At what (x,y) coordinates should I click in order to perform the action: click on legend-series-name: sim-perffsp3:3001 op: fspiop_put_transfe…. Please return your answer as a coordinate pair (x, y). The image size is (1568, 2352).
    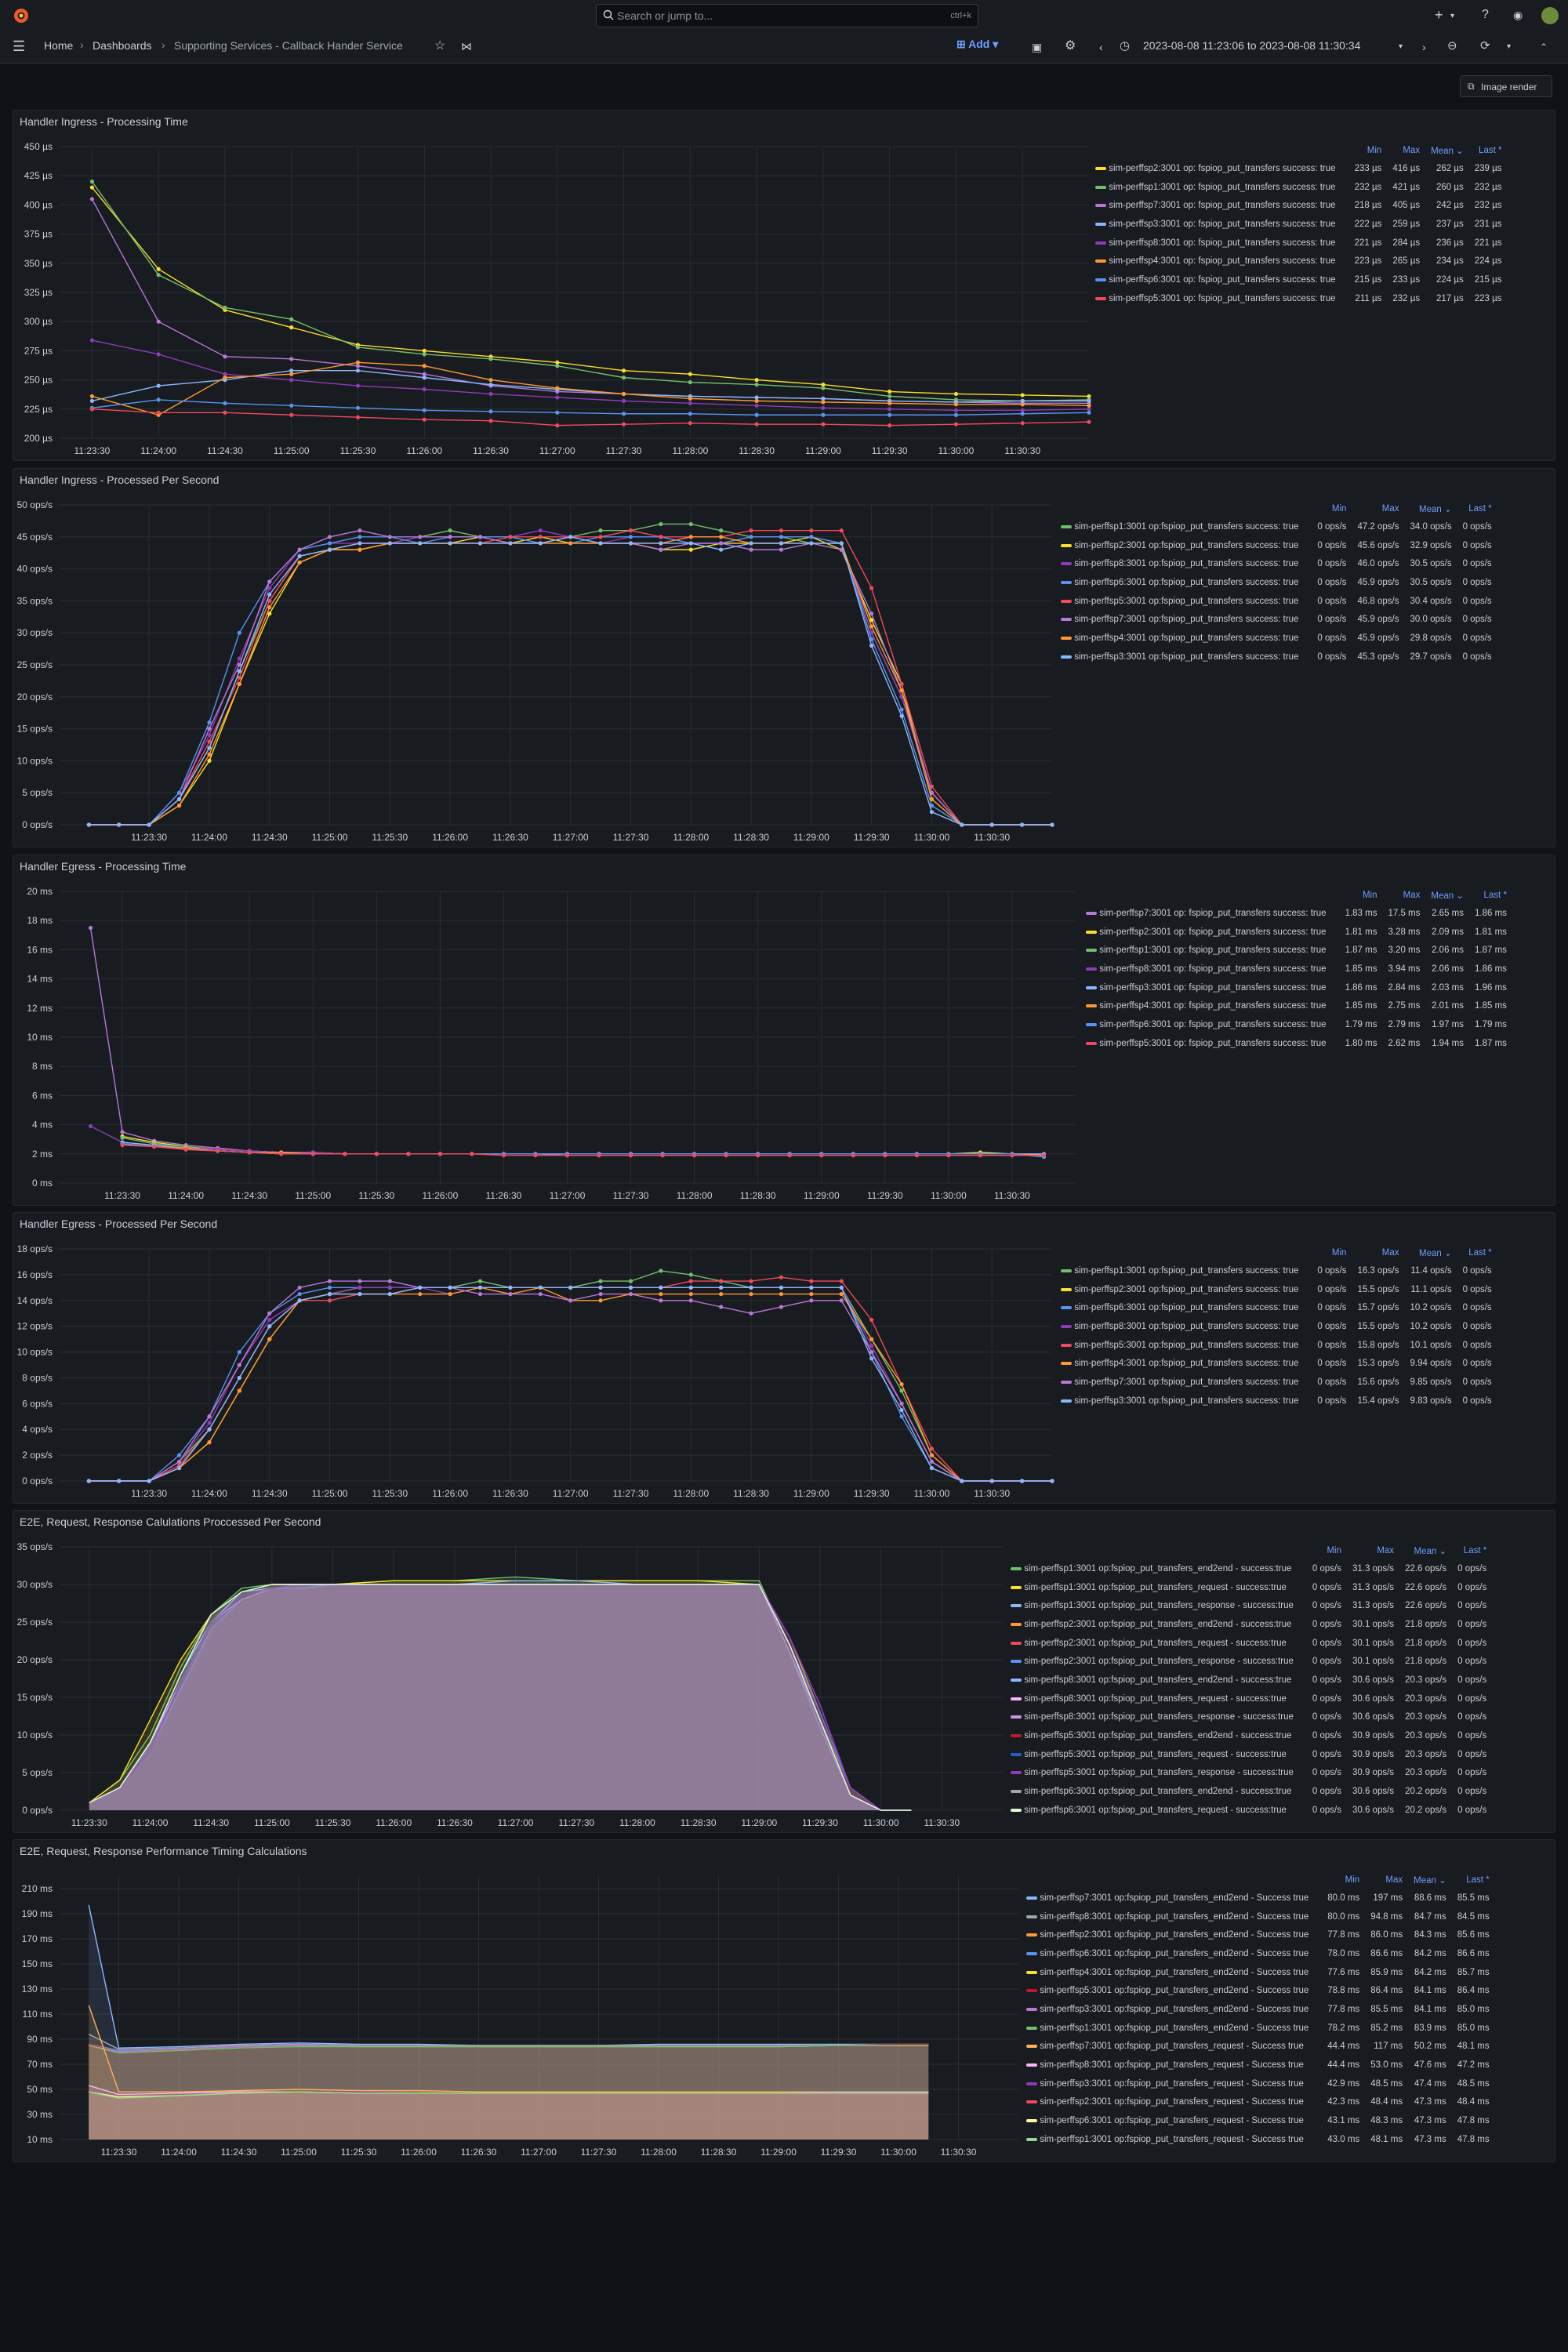
    Looking at the image, I should click on (1217, 224).